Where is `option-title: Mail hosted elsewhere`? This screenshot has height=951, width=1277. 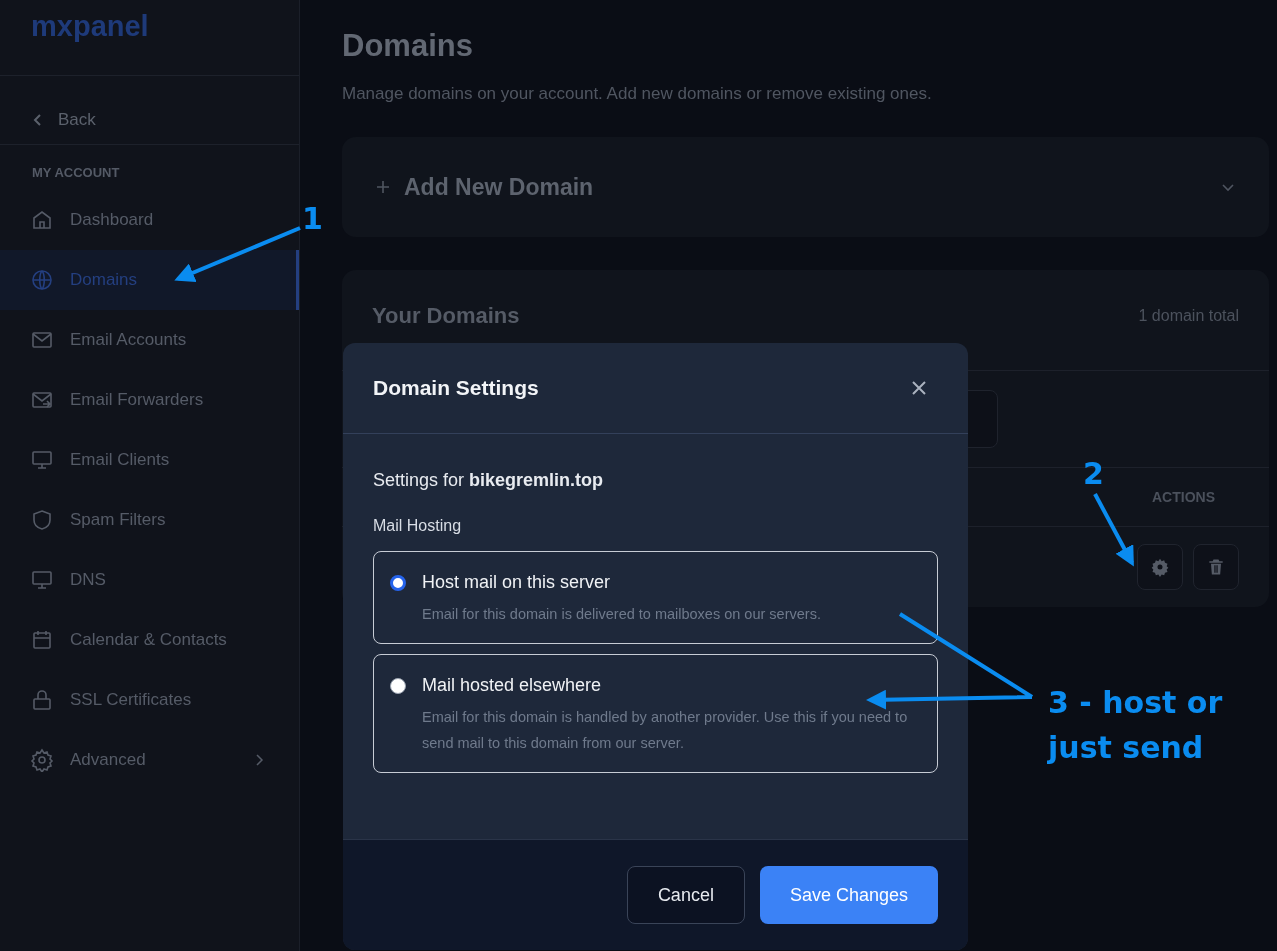
option-title: Mail hosted elsewhere is located at coordinates (512, 685).